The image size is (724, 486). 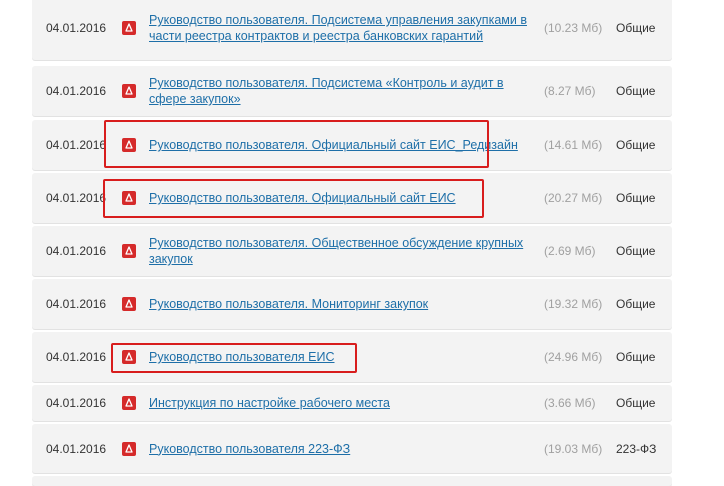 What do you see at coordinates (570, 403) in the screenshot?
I see `document-size: (3.66 Мб)` at bounding box center [570, 403].